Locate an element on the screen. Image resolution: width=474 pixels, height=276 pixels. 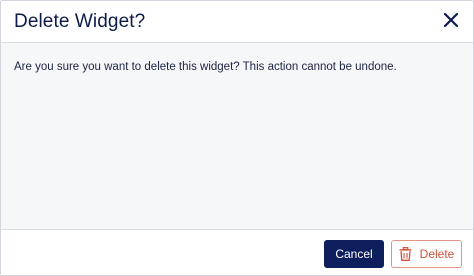
delete-button: Delete is located at coordinates (426, 254).